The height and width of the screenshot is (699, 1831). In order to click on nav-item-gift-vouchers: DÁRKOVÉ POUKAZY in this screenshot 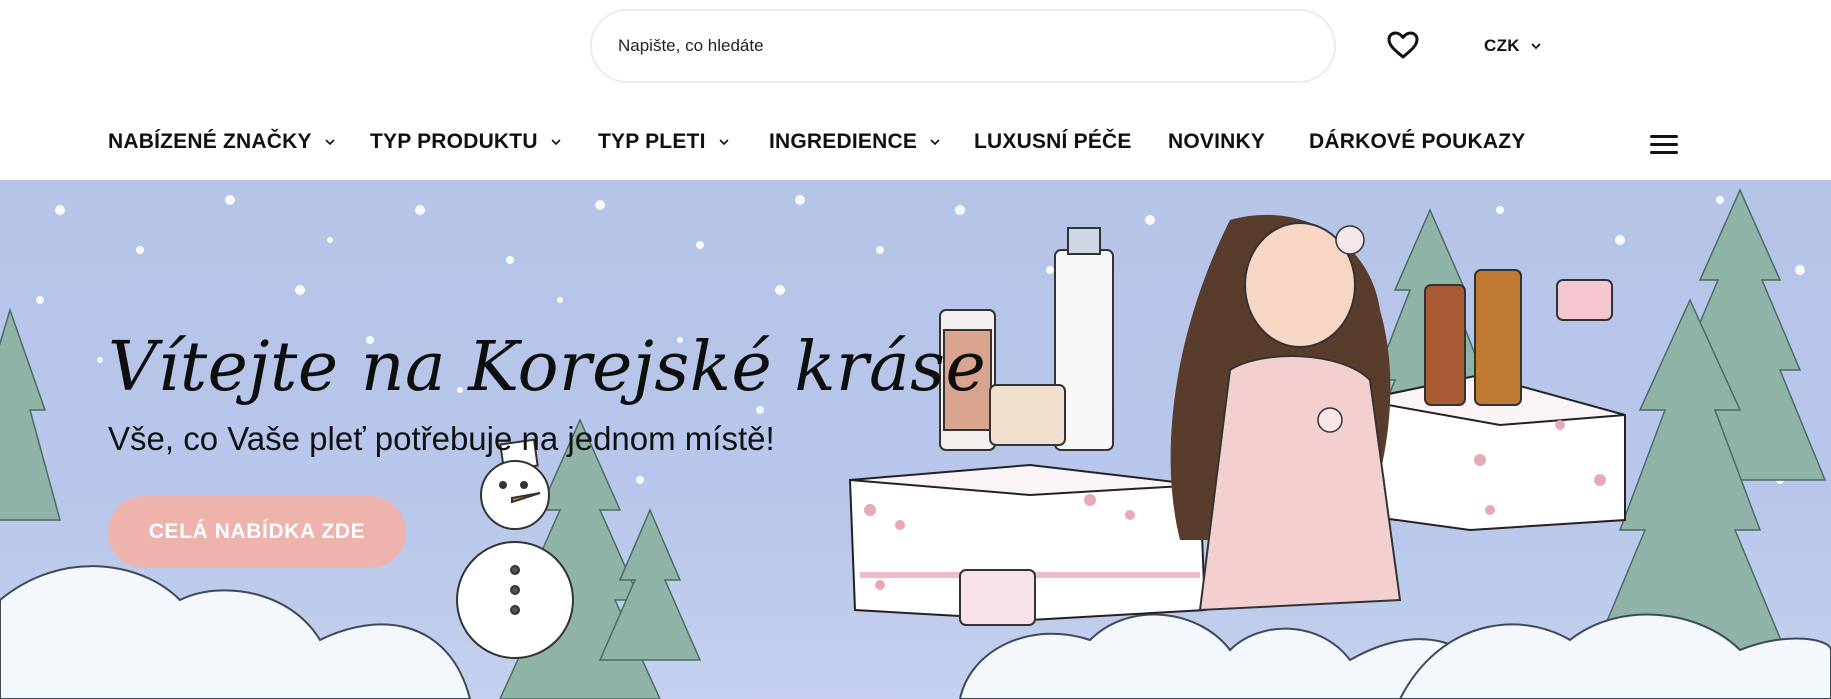, I will do `click(1417, 142)`.